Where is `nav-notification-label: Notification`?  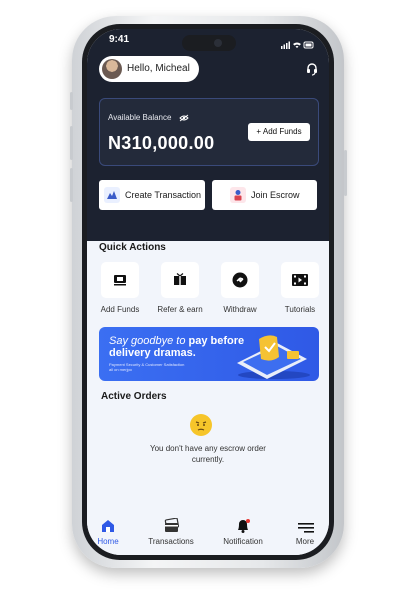
nav-notification-label: Notification is located at coordinates (243, 541).